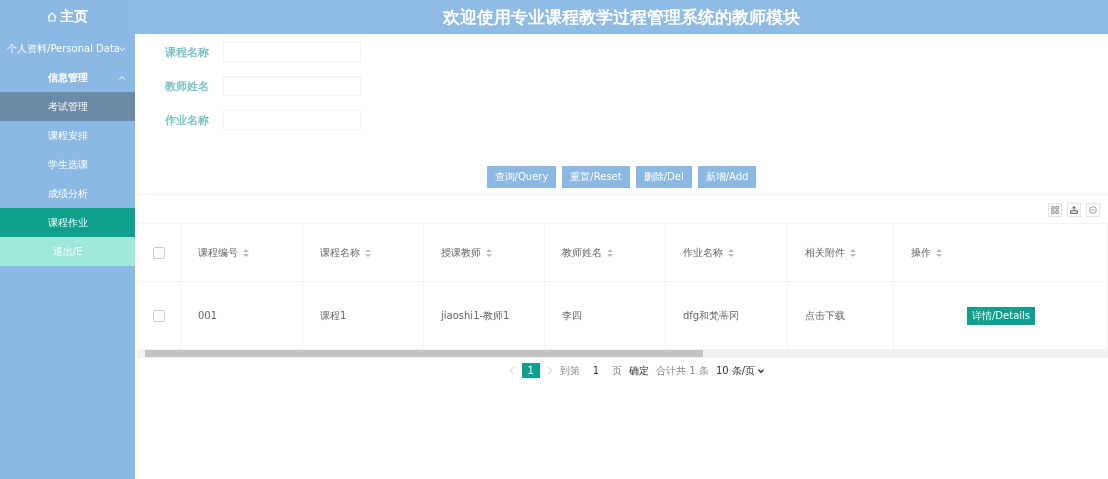 Image resolution: width=1108 pixels, height=479 pixels. What do you see at coordinates (617, 370) in the screenshot?
I see `page-unit: 页` at bounding box center [617, 370].